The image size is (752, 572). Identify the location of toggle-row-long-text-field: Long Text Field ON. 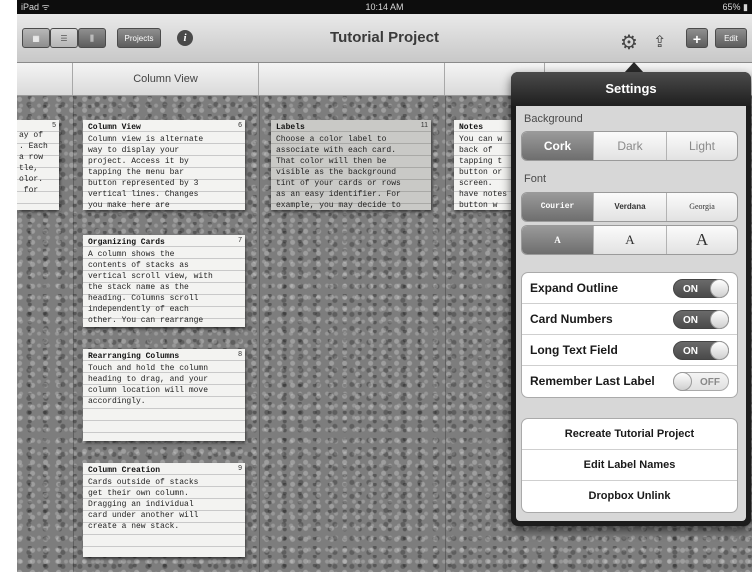
(629, 350).